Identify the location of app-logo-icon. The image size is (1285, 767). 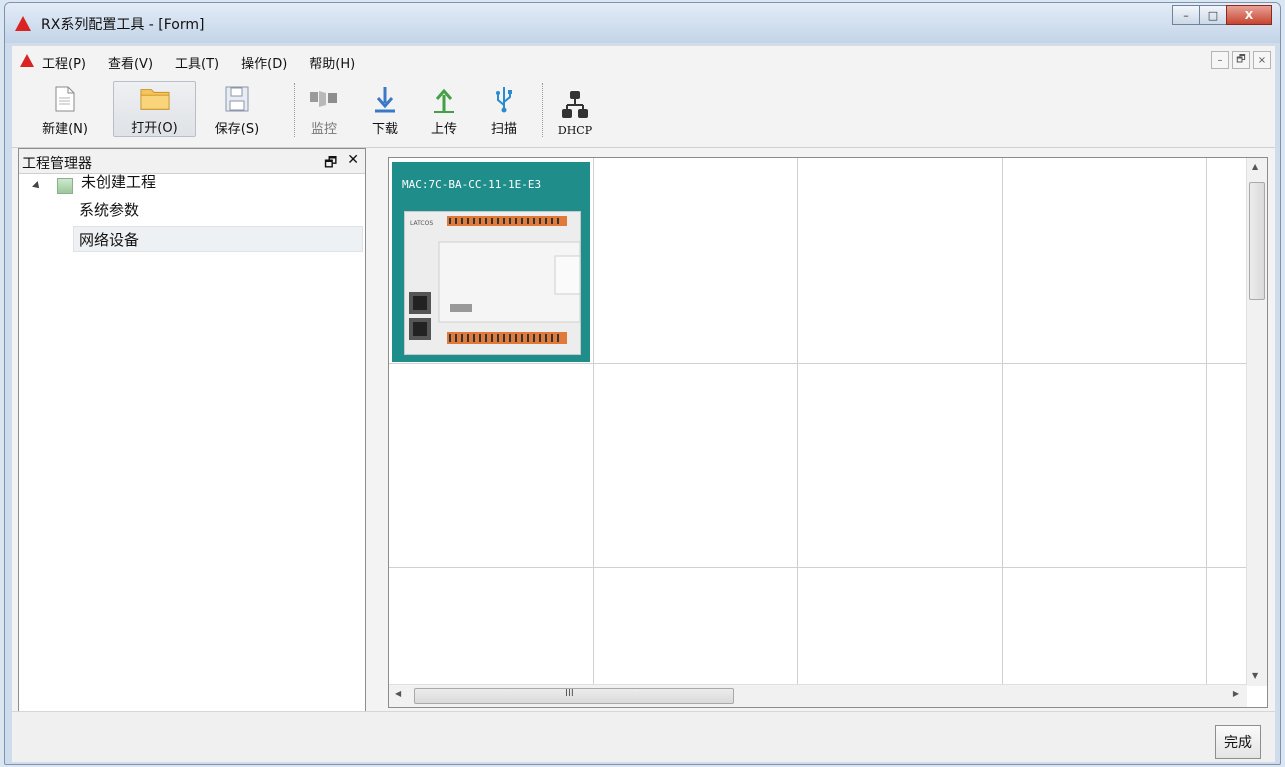
(23, 23).